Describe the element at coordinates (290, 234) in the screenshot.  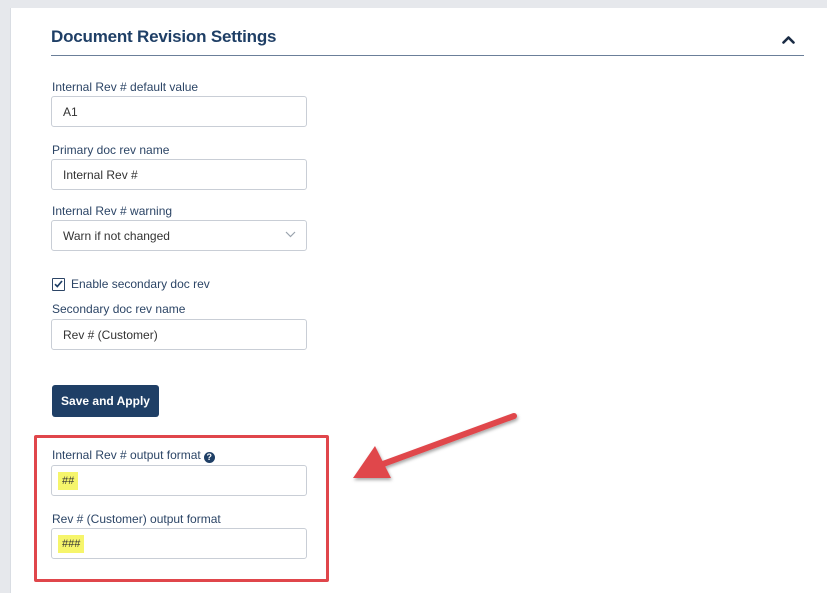
I see `chevron-down-icon` at that location.